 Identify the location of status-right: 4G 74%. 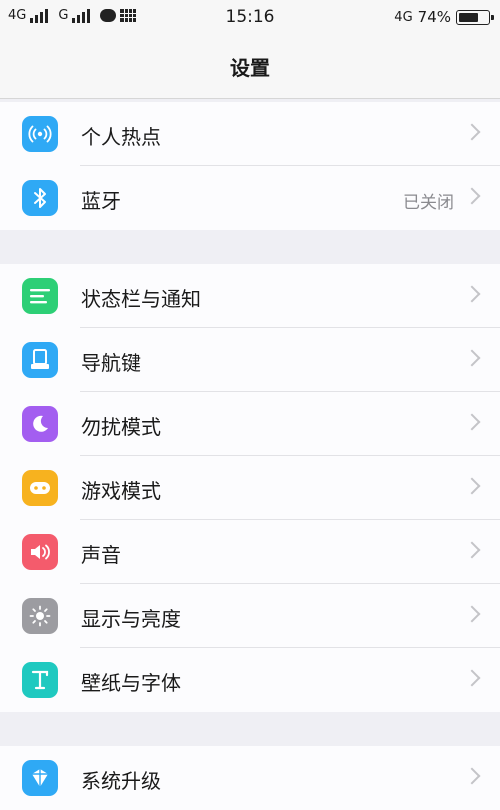
(444, 17).